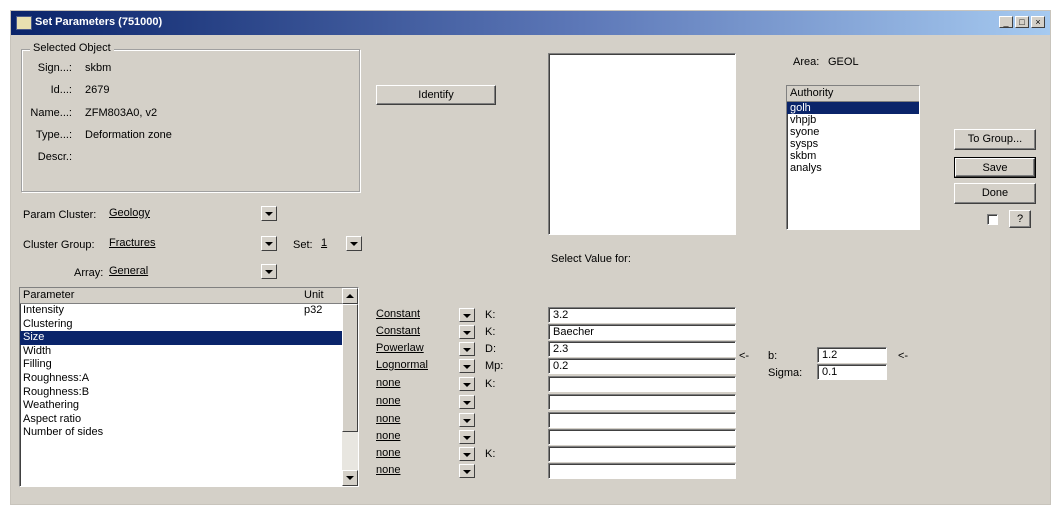 Image resolution: width=1051 pixels, height=511 pixels. I want to click on title-bar: Set Parameters (751000) _ □ ×, so click(530, 23).